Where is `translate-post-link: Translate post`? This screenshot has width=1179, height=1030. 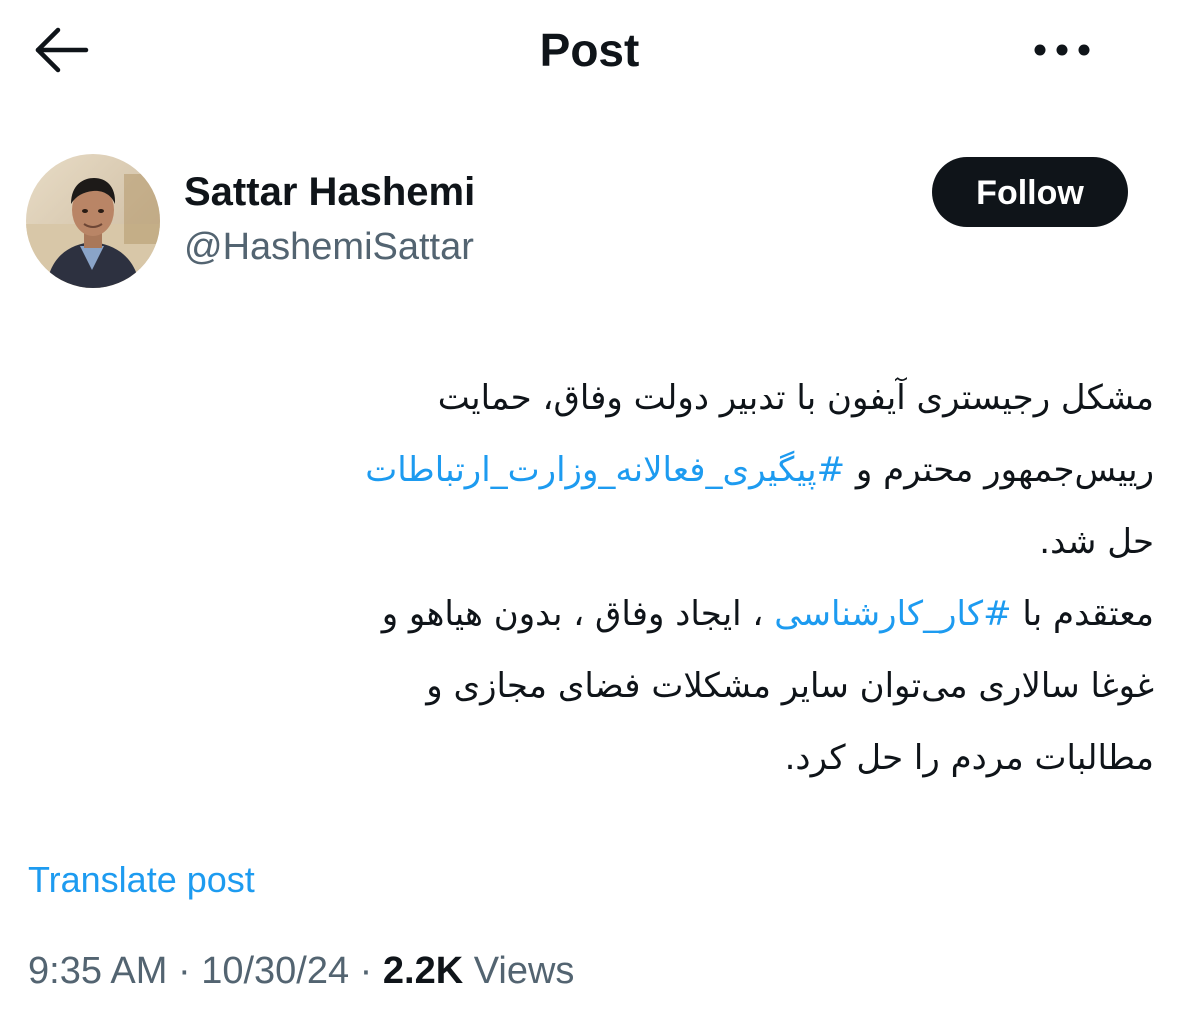
translate-post-link: Translate post is located at coordinates (141, 880).